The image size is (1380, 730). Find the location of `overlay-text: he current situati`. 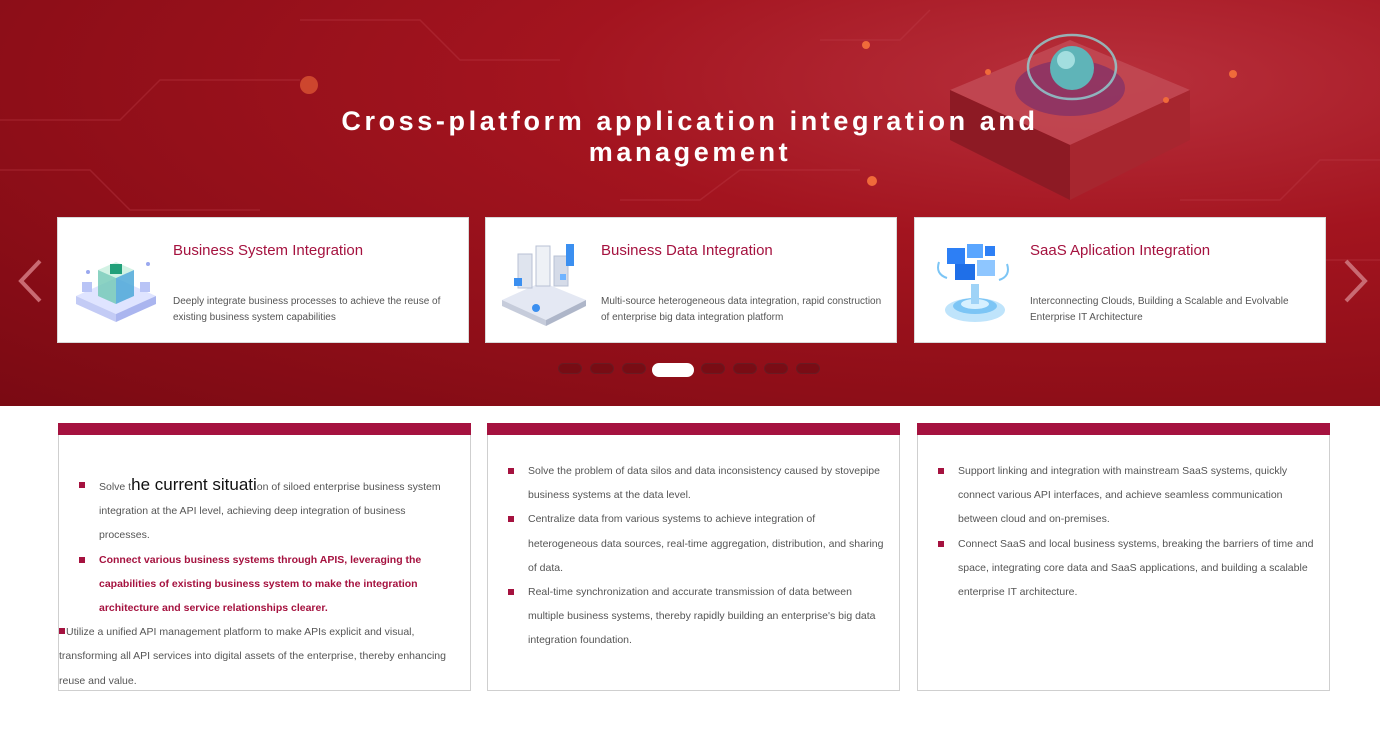

overlay-text: he current situati is located at coordinates (194, 484).